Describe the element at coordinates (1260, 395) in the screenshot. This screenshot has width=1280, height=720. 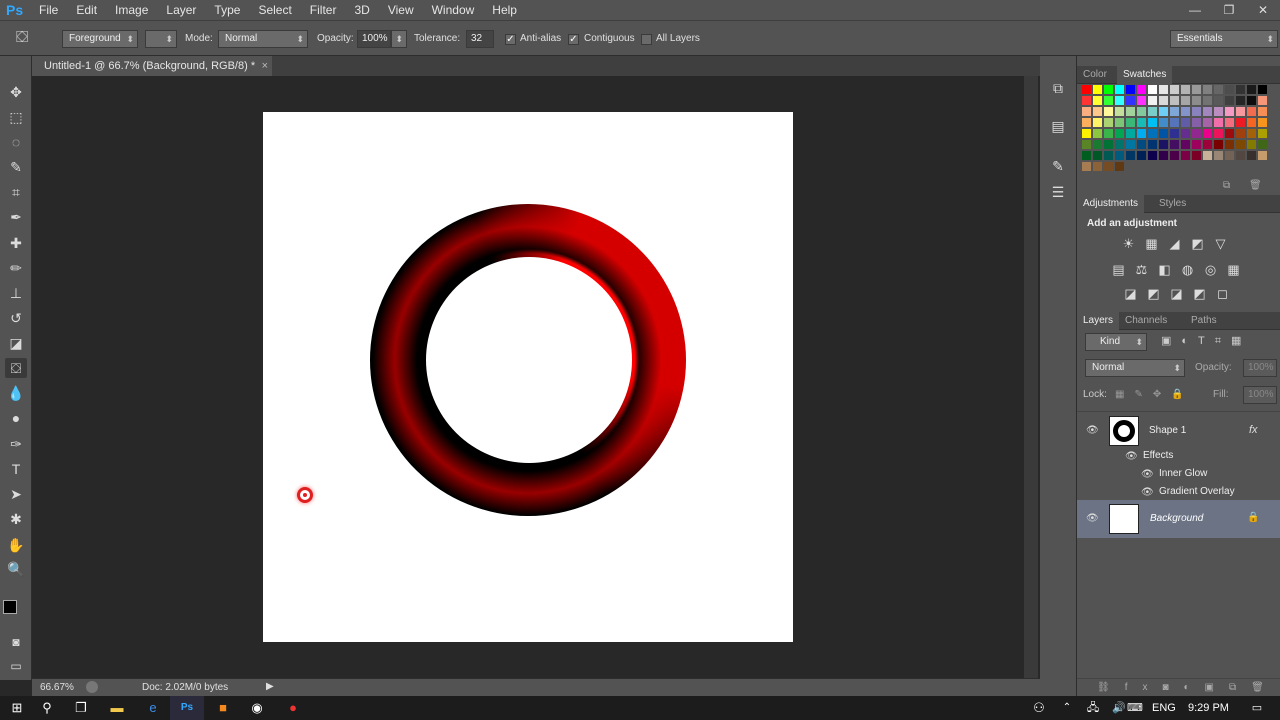
I see `fill-input: 100%` at that location.